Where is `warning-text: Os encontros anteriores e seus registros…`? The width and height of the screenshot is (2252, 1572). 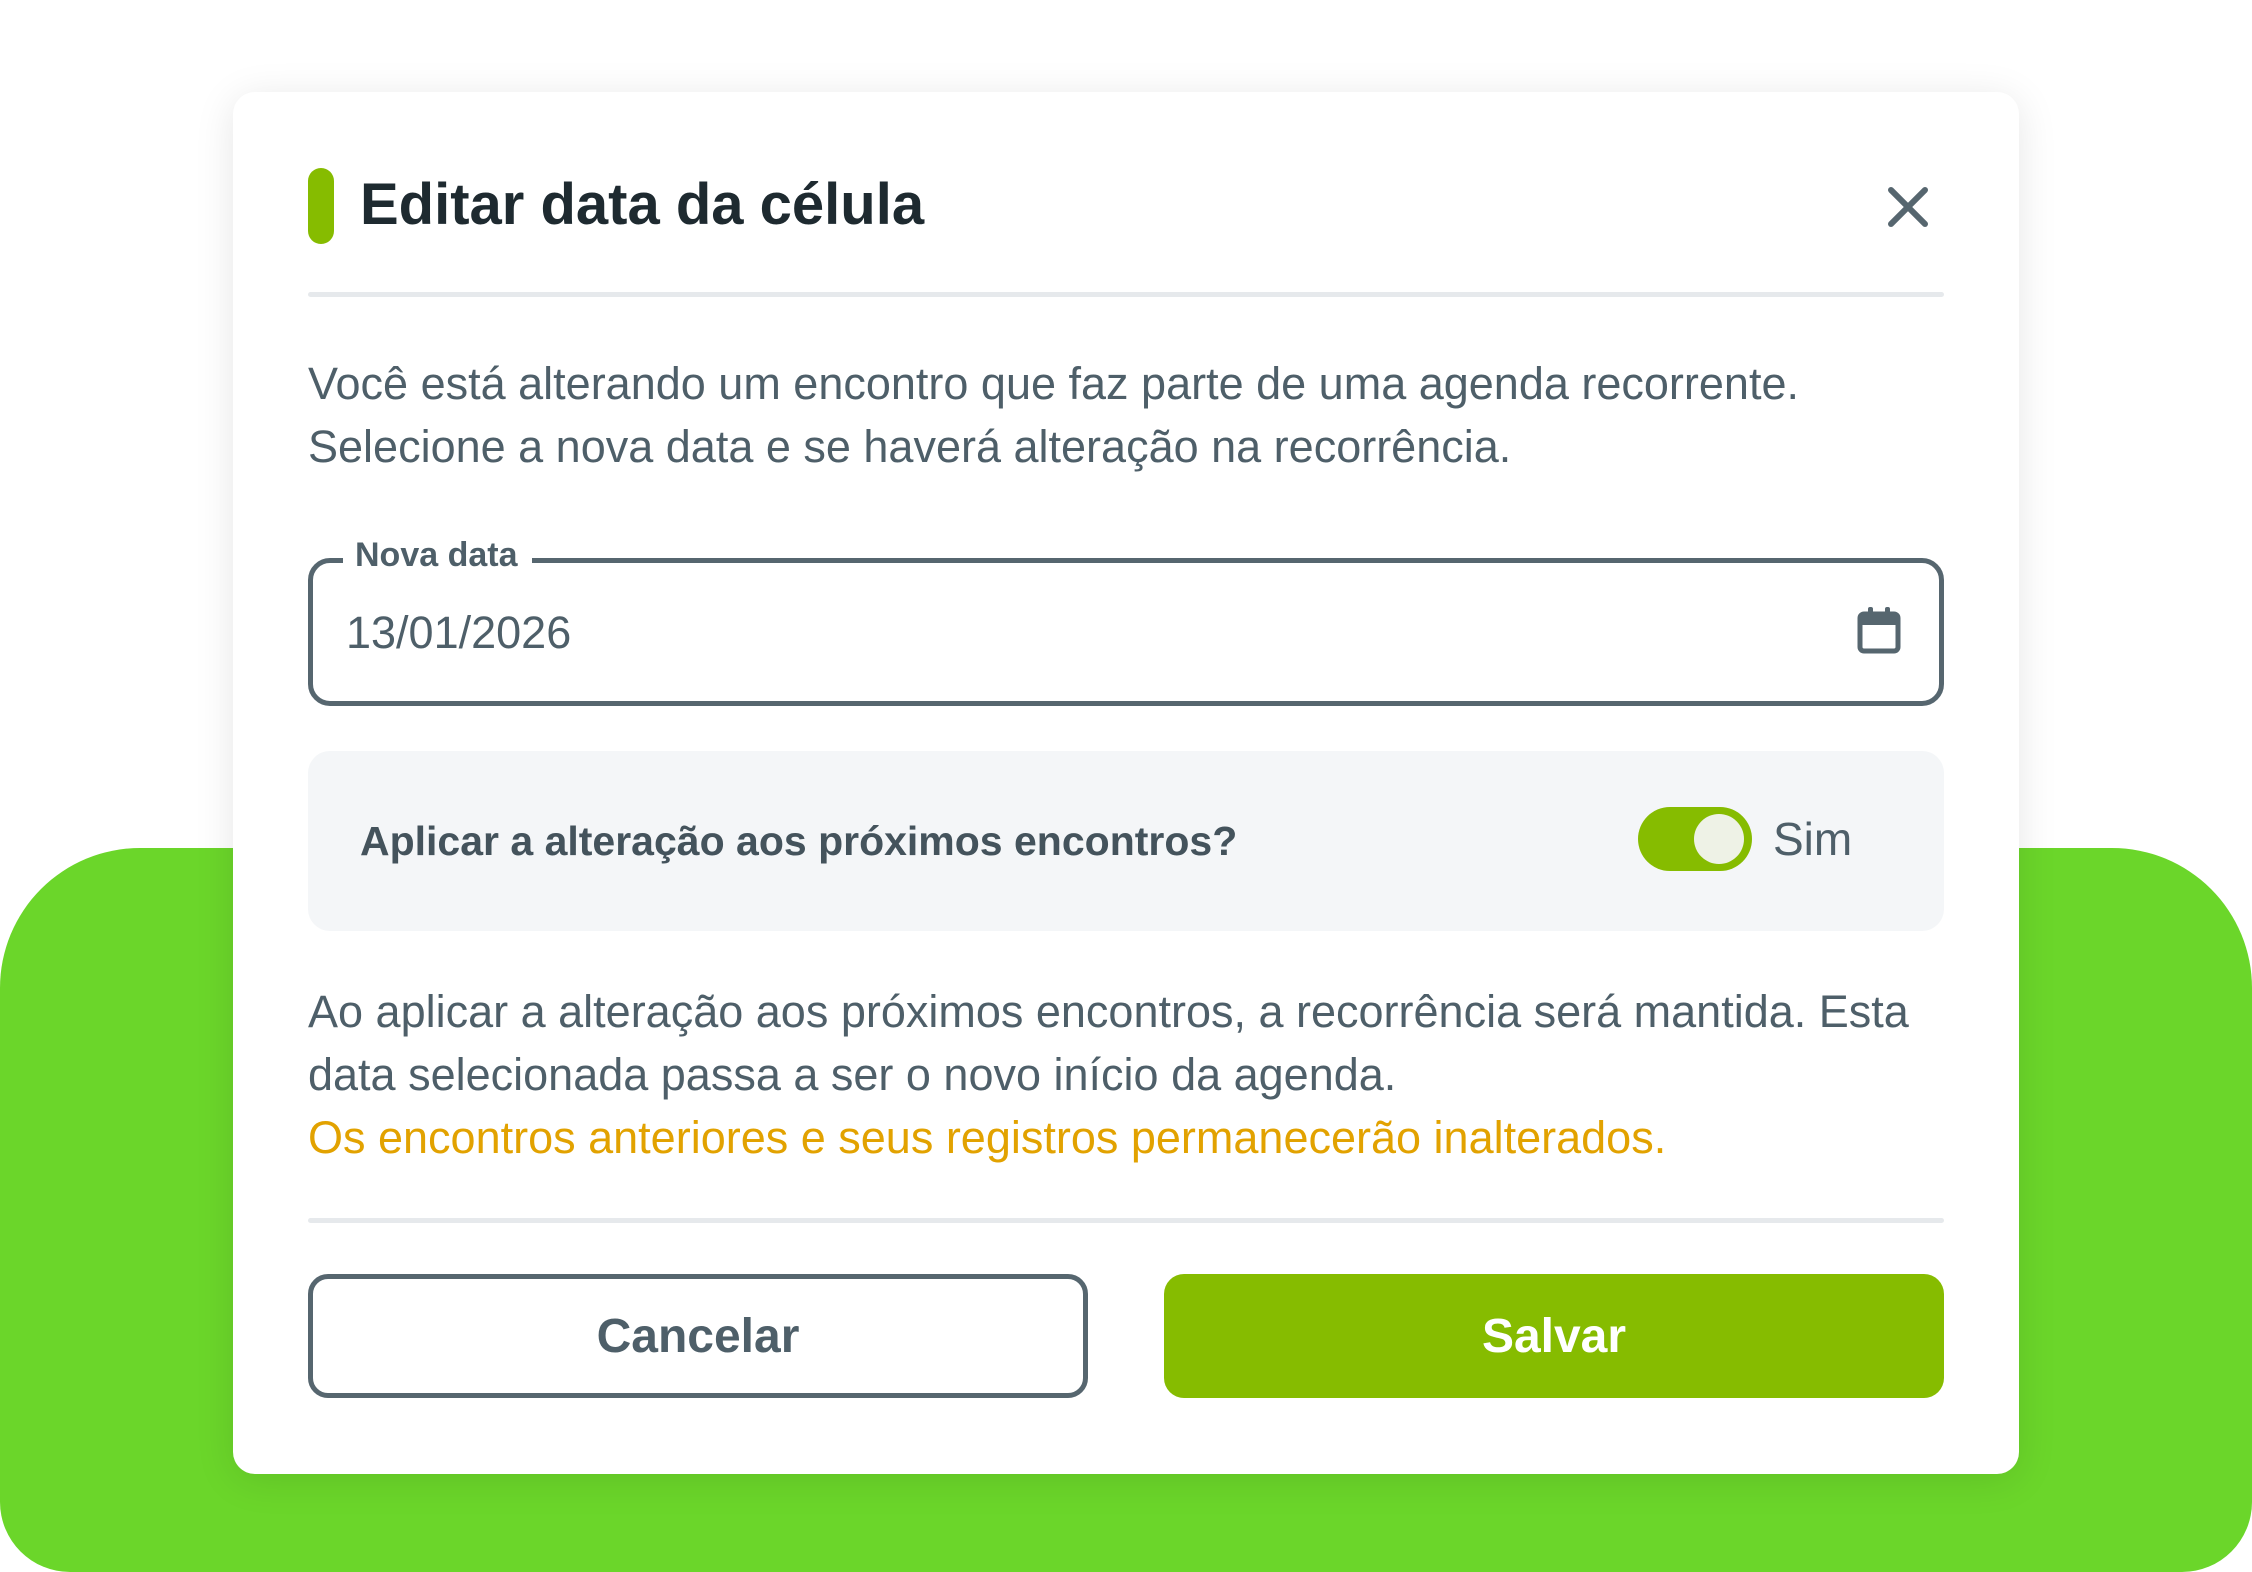 warning-text: Os encontros anteriores e seus registros… is located at coordinates (987, 1137).